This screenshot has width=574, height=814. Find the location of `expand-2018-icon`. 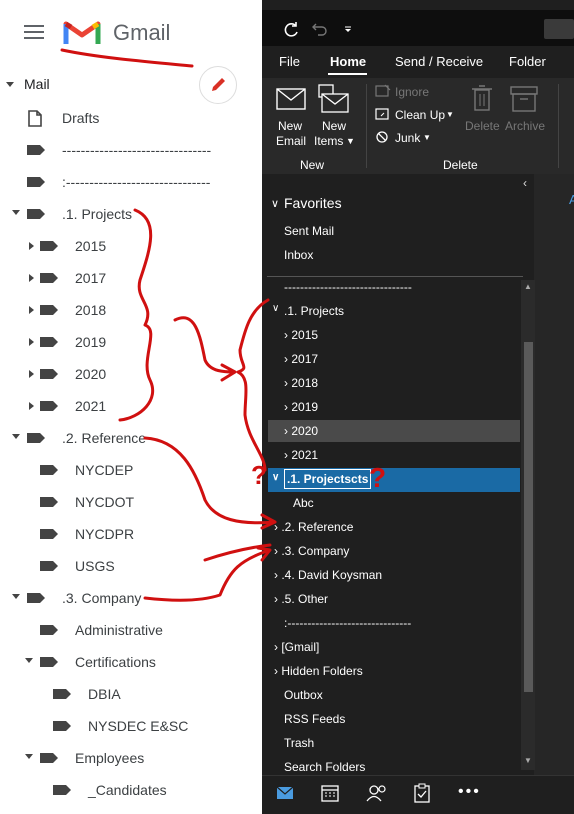

expand-2018-icon is located at coordinates (31, 310).